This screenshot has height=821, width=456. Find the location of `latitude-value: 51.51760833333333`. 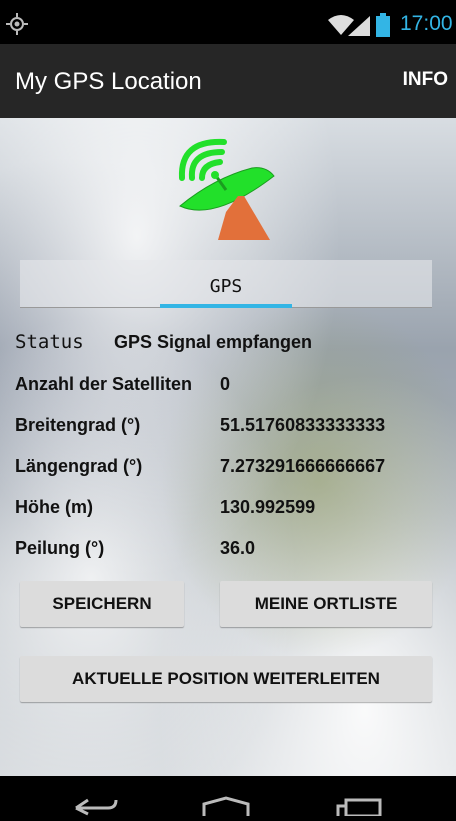

latitude-value: 51.51760833333333 is located at coordinates (303, 425).